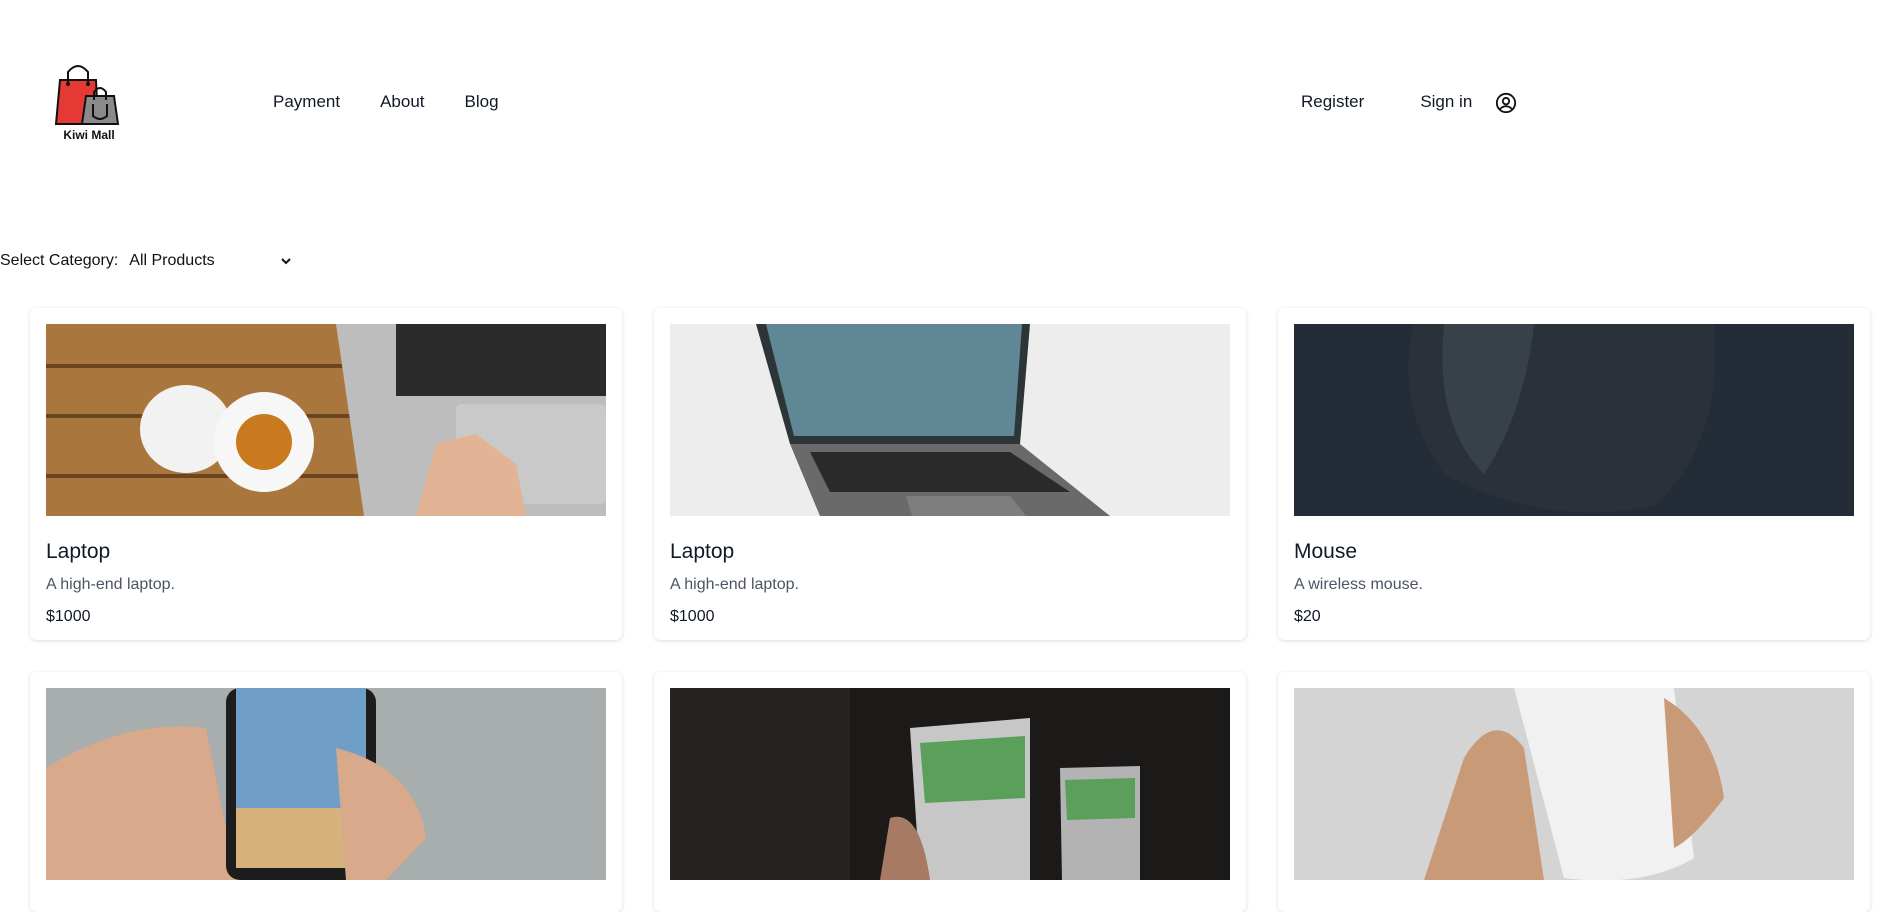 Image resolution: width=1900 pixels, height=912 pixels. I want to click on product-card: Mouse A wireless mouse. $20, so click(1574, 474).